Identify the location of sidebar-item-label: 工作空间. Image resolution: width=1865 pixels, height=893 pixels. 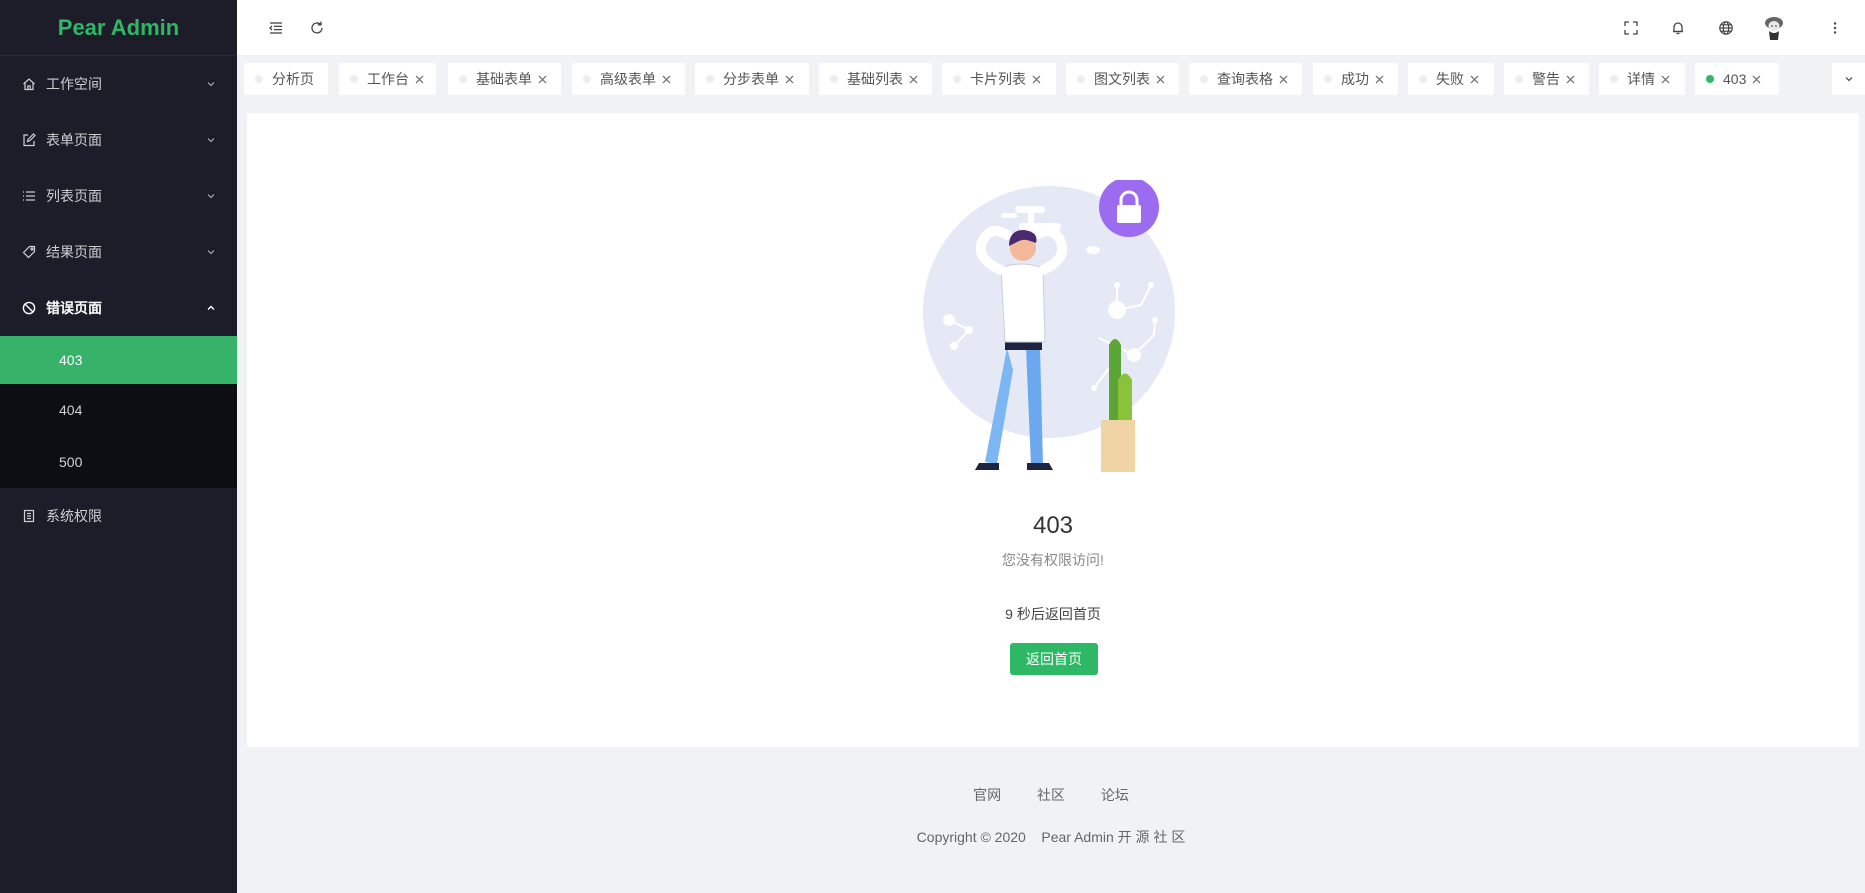
(74, 84).